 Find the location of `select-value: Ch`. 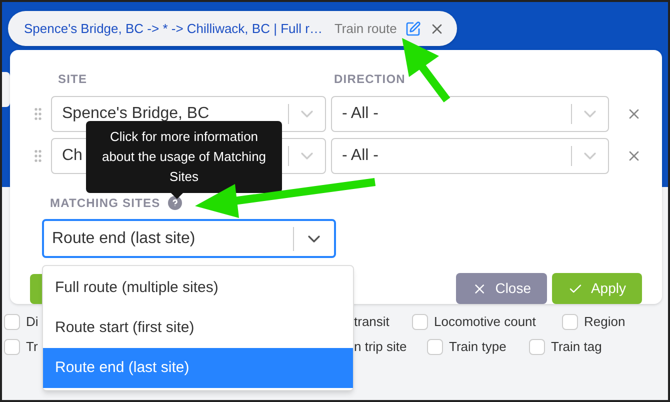

select-value: Ch is located at coordinates (72, 156).